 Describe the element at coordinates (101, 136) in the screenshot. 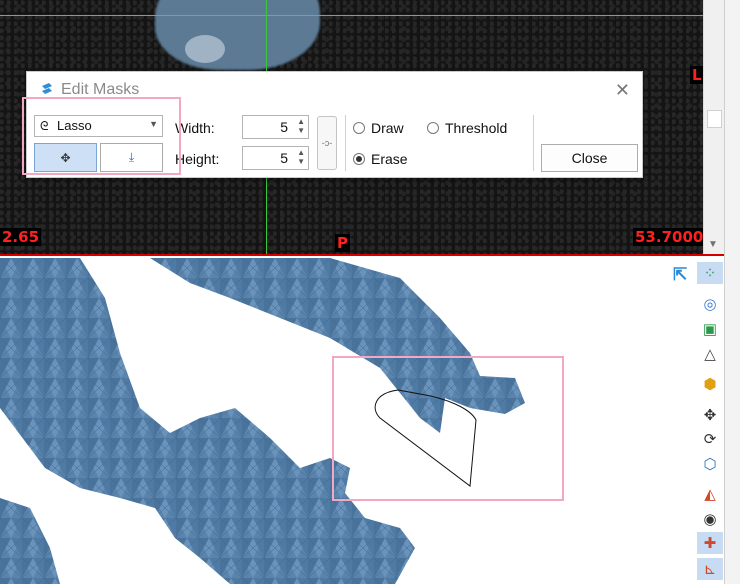

I see `highlight-box-tools` at that location.